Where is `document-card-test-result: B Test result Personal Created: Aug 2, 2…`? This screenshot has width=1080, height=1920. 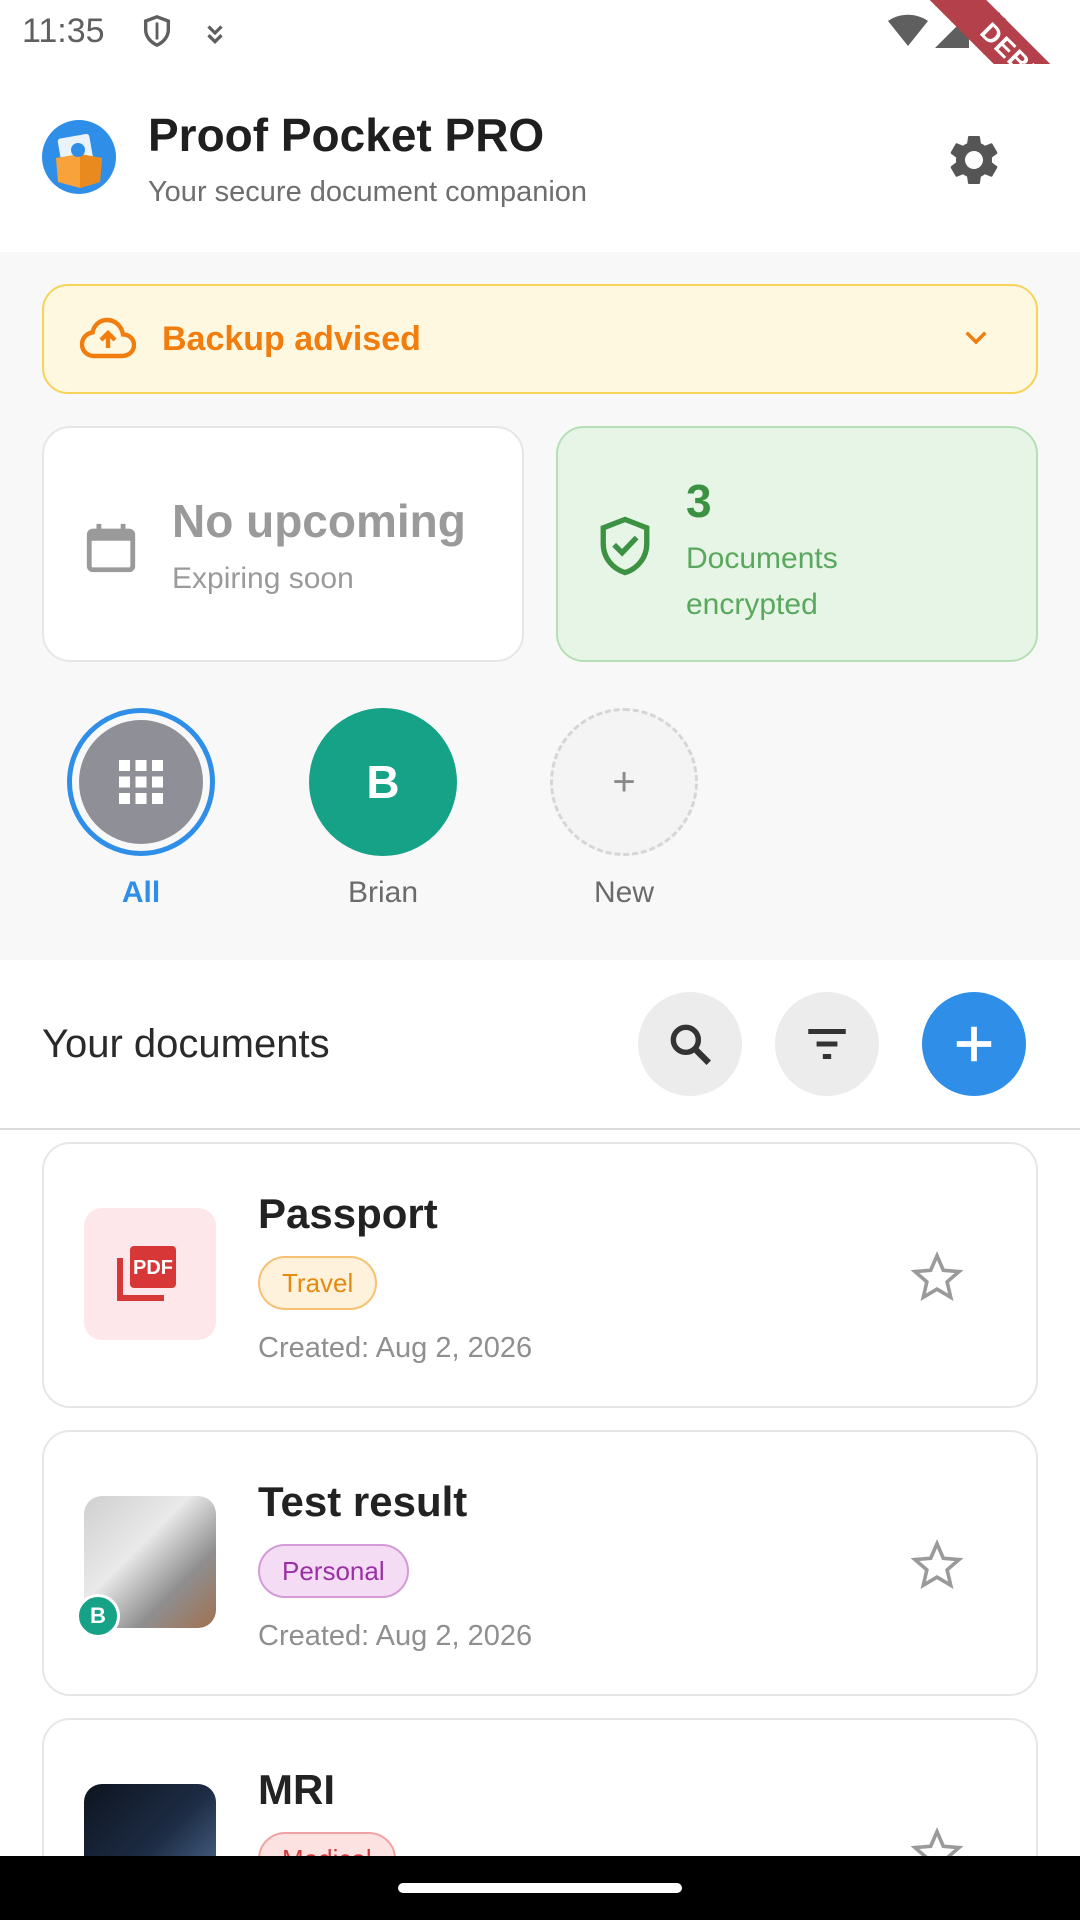 document-card-test-result: B Test result Personal Created: Aug 2, 2… is located at coordinates (540, 1563).